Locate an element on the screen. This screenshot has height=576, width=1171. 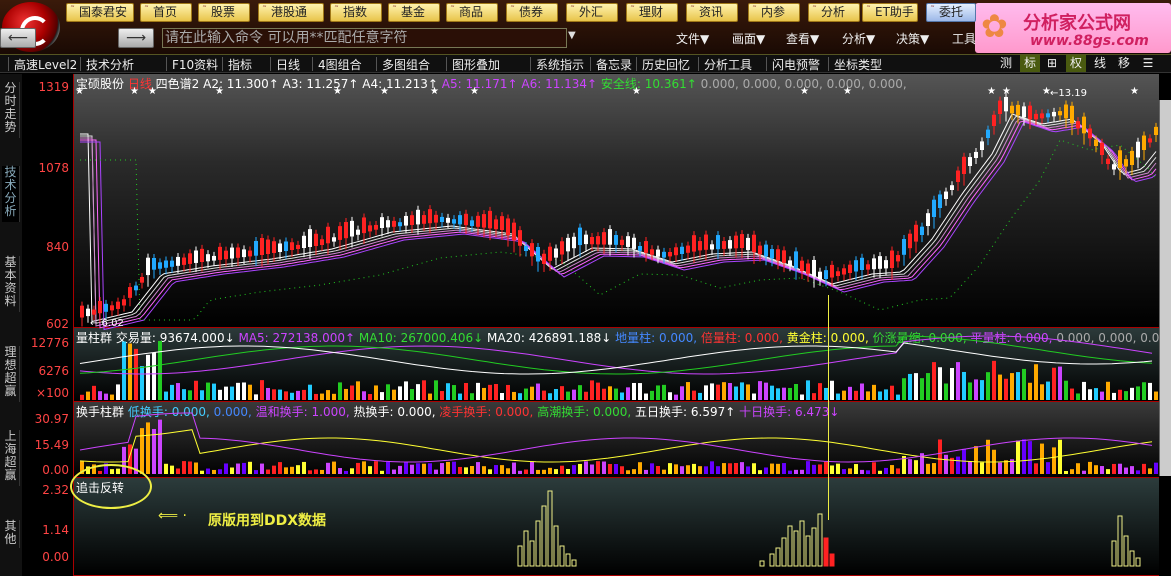
vertical-scrollbar is located at coordinates (1165, 288).